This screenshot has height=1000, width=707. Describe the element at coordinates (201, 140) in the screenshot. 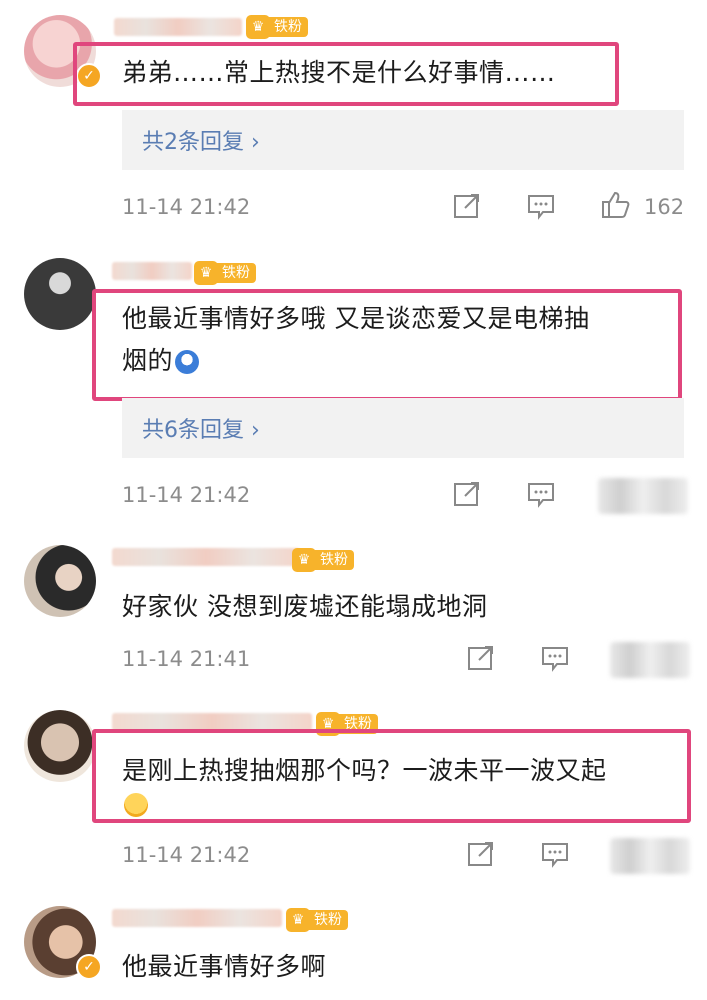

I see `replies-label: 共2条回复 ›` at that location.